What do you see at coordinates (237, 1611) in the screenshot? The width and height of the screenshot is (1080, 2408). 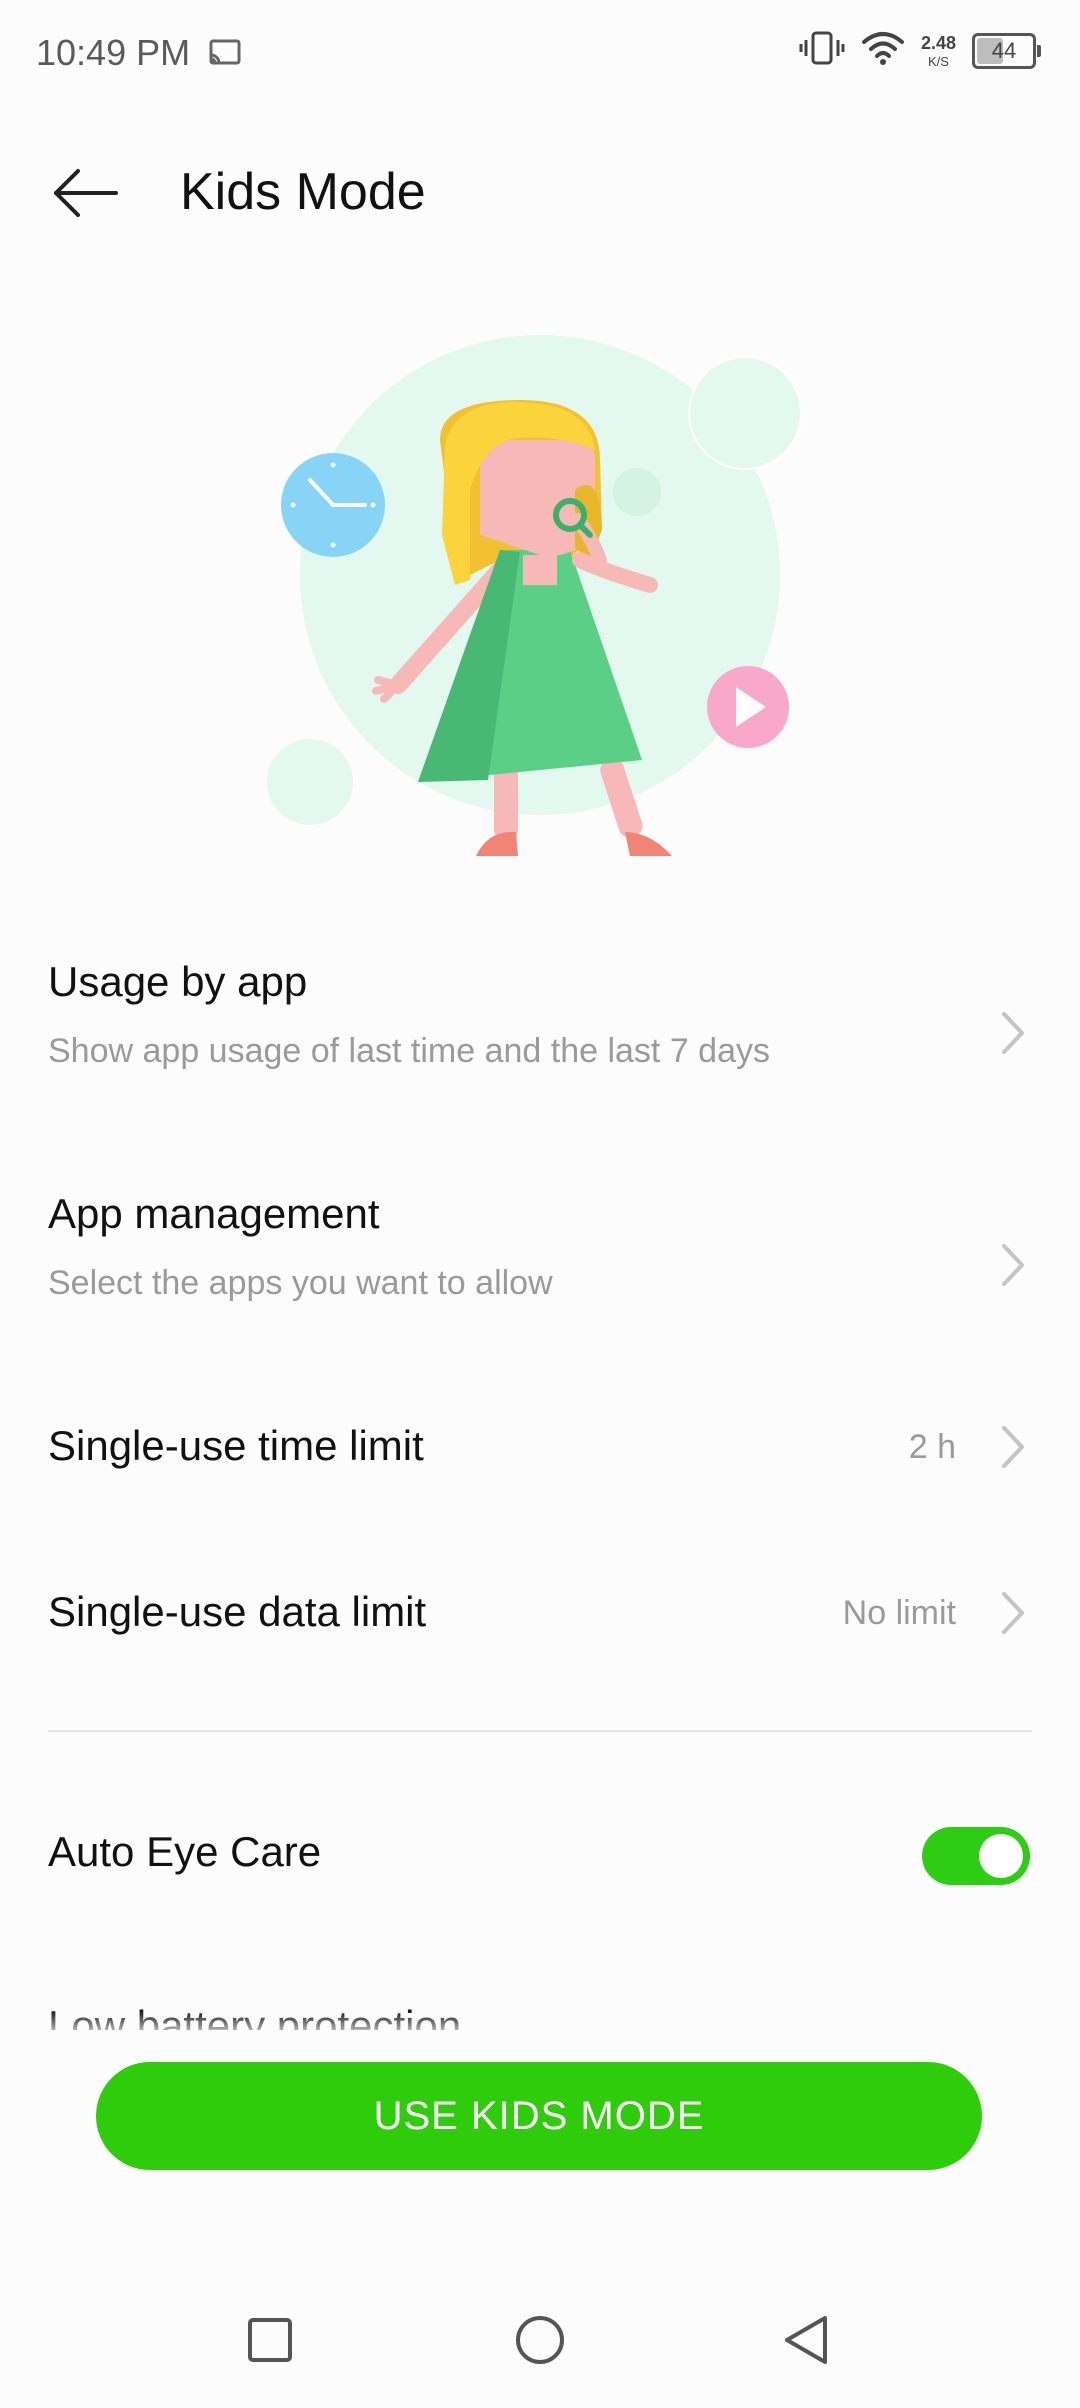 I see `single-use-data-limit-title: Single-use data limit` at bounding box center [237, 1611].